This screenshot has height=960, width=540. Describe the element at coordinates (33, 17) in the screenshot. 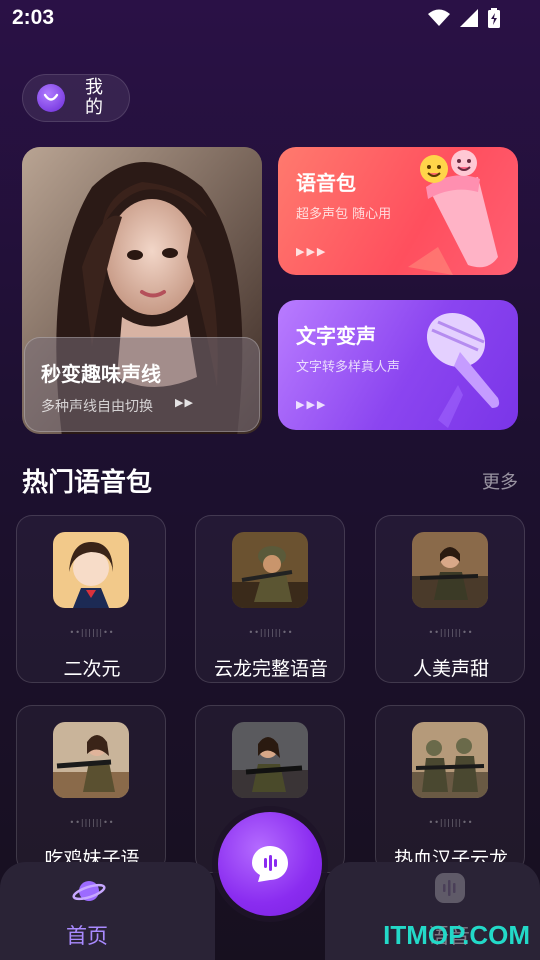

I see `status-time: 2:03` at that location.